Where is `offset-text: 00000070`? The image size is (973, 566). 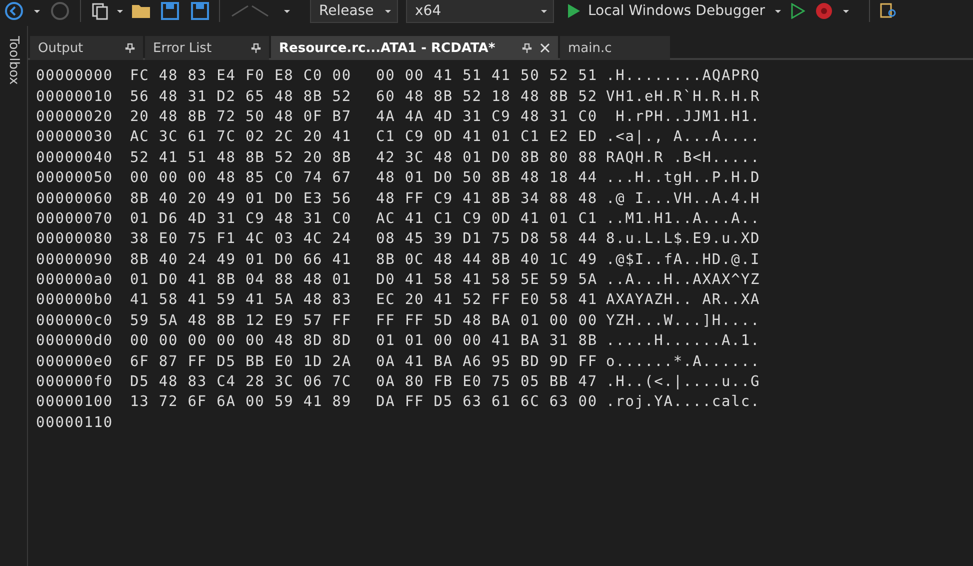
offset-text: 00000070 is located at coordinates (75, 218).